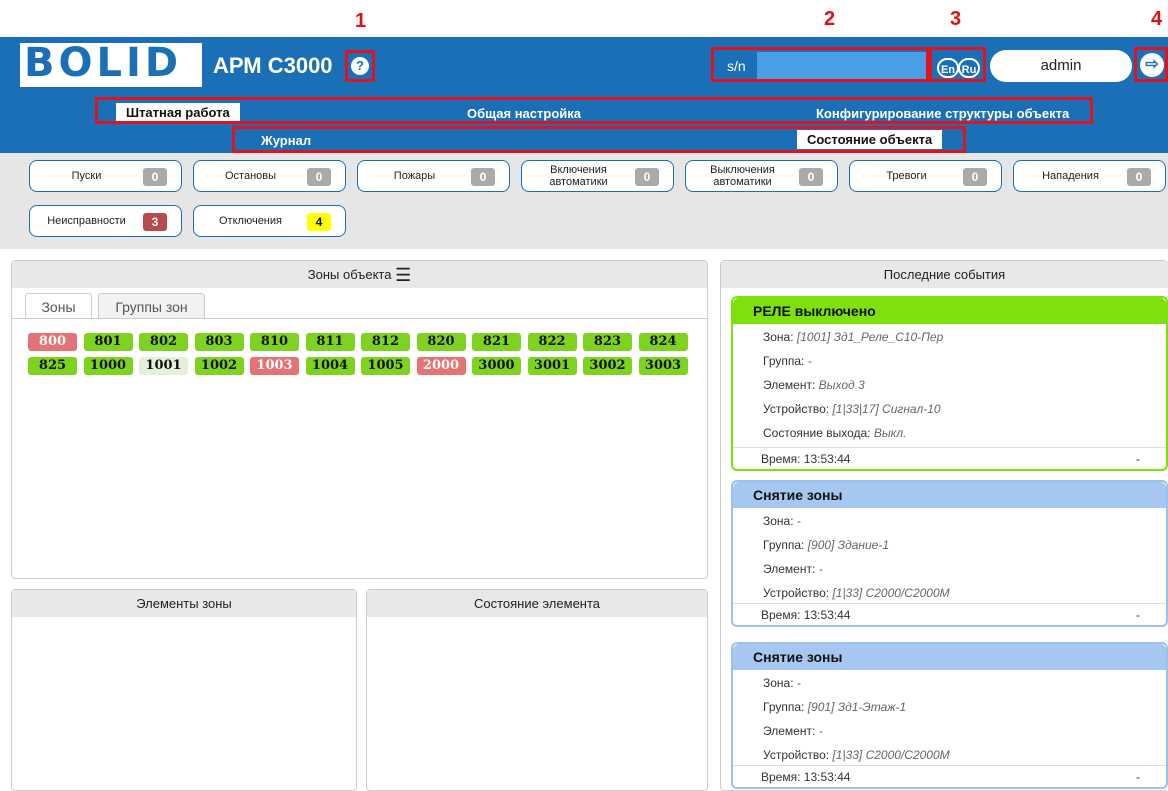  Describe the element at coordinates (496, 342) in the screenshot. I see `zone-821: 821` at that location.